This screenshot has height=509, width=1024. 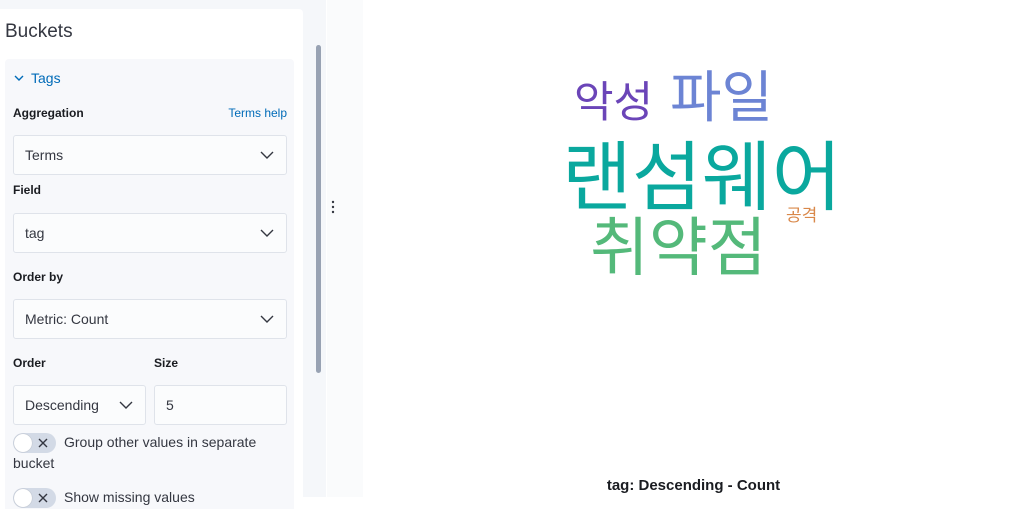 I want to click on aggregation-select: Terms, so click(x=150, y=155).